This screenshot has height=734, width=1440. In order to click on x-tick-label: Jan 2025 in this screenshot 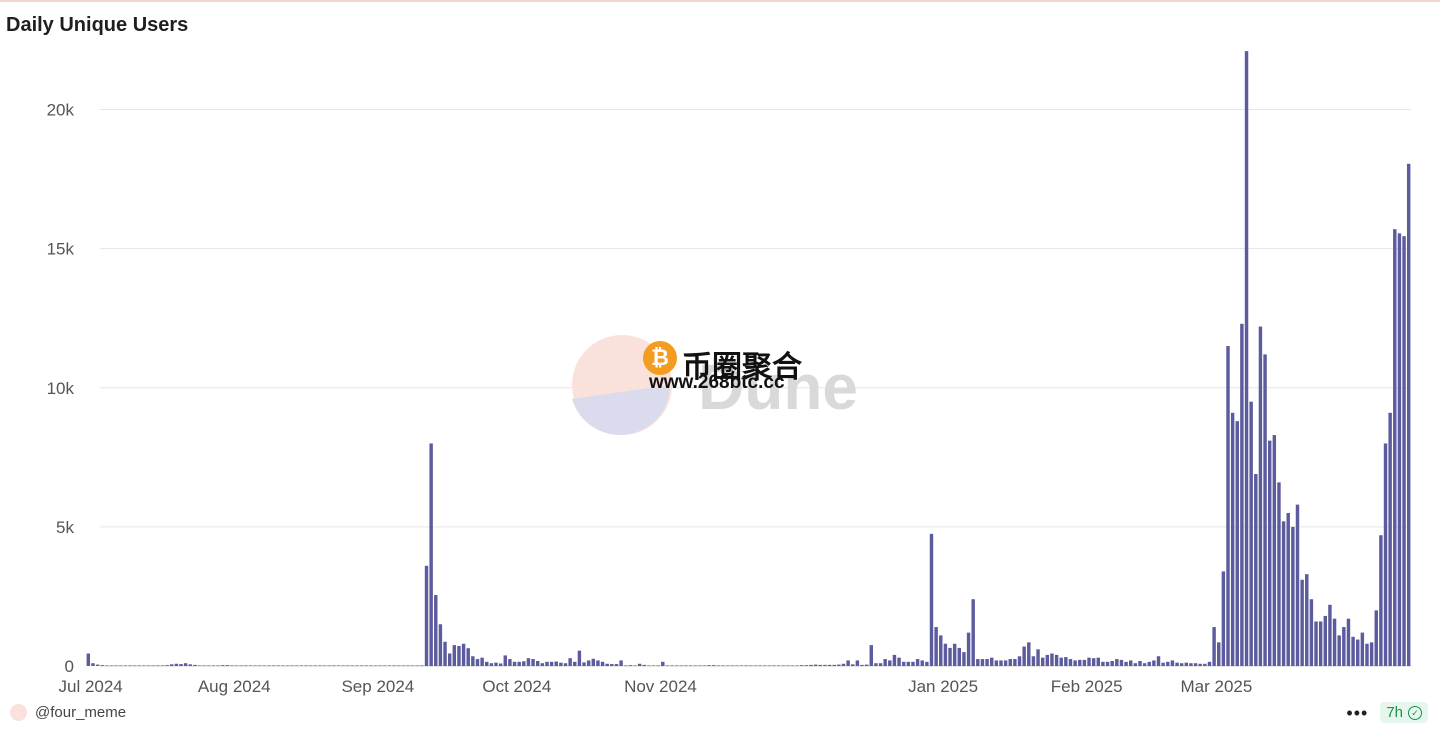, I will do `click(943, 686)`.